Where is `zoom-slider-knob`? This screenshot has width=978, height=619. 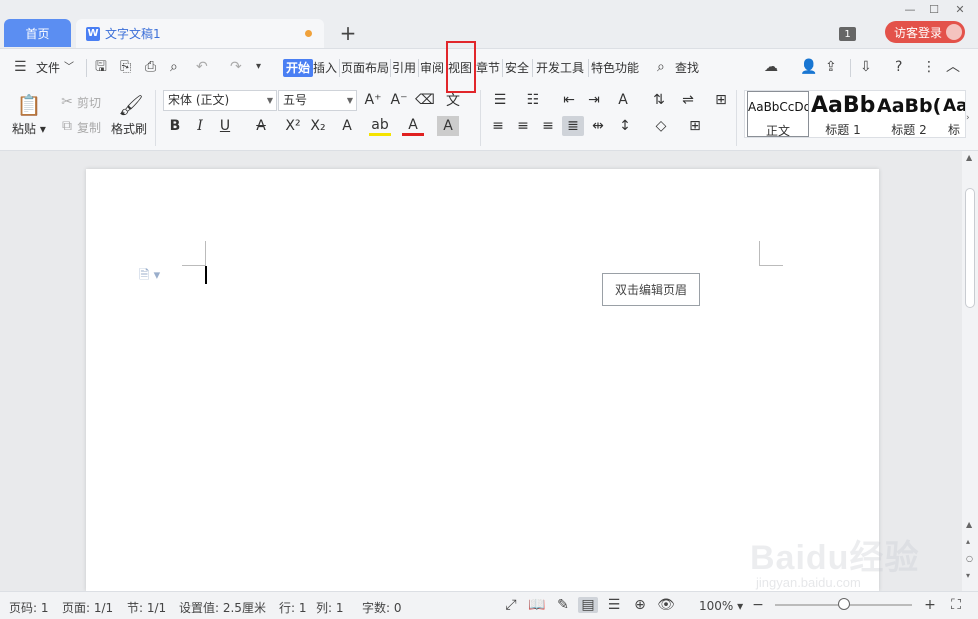 zoom-slider-knob is located at coordinates (844, 604).